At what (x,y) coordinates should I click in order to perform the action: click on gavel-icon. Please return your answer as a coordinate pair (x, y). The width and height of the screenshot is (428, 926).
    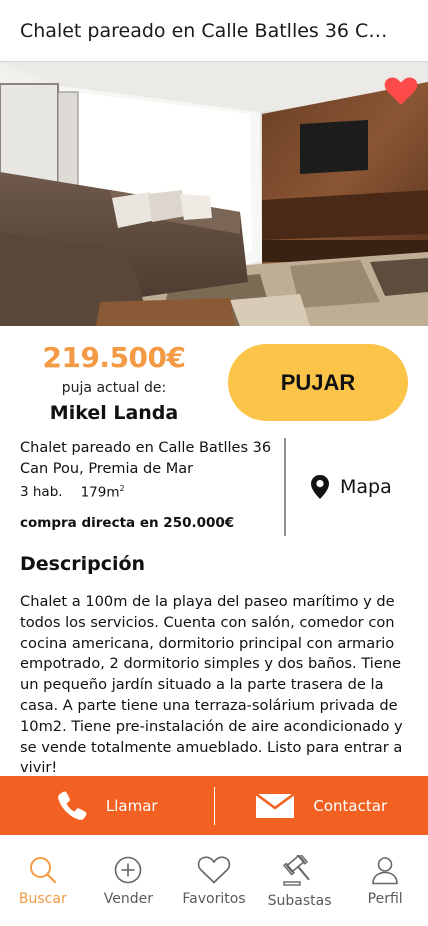
    Looking at the image, I should click on (296, 870).